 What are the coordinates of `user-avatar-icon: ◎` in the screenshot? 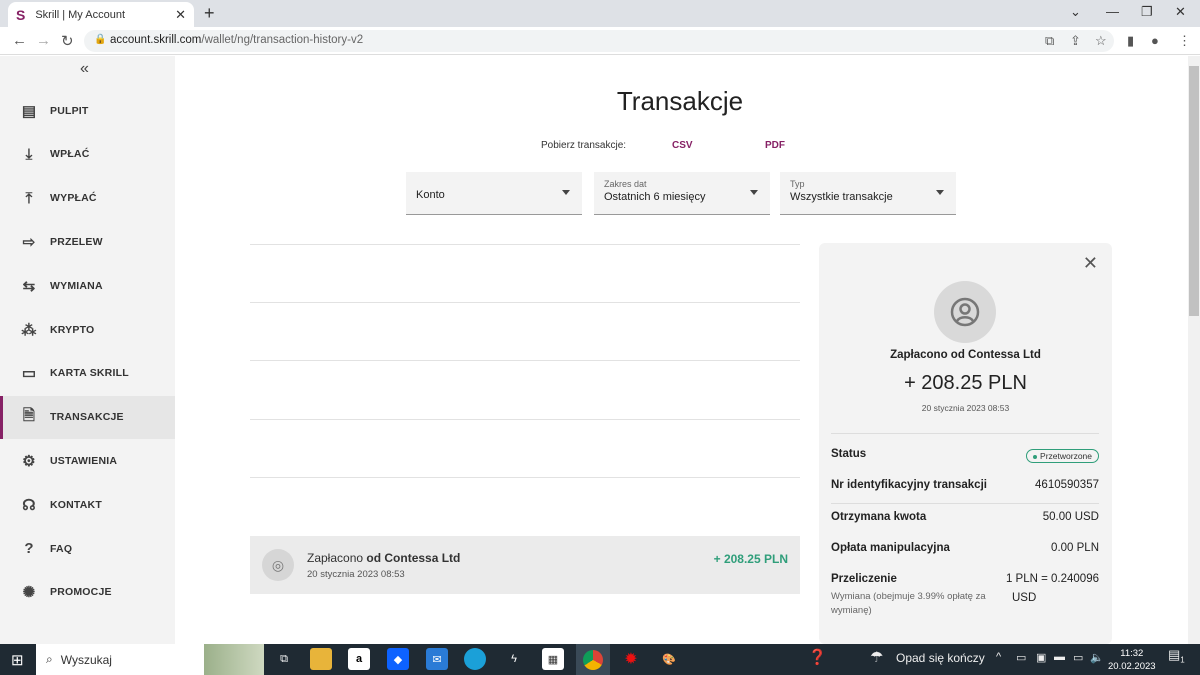 It's located at (278, 565).